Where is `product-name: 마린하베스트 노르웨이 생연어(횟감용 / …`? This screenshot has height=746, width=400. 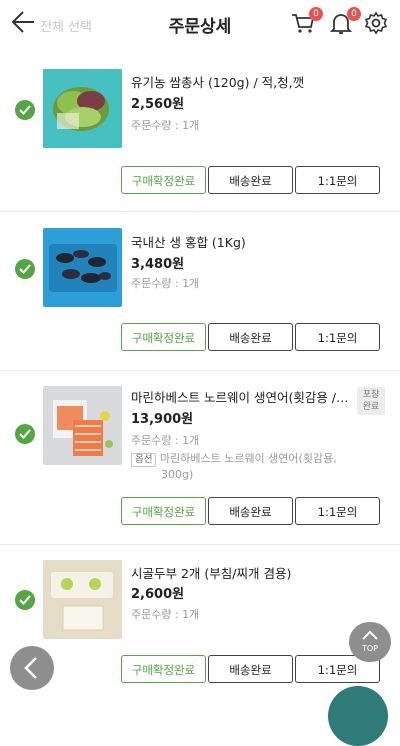
product-name: 마린하베스트 노르웨이 생연어(횟감용 / … is located at coordinates (241, 396).